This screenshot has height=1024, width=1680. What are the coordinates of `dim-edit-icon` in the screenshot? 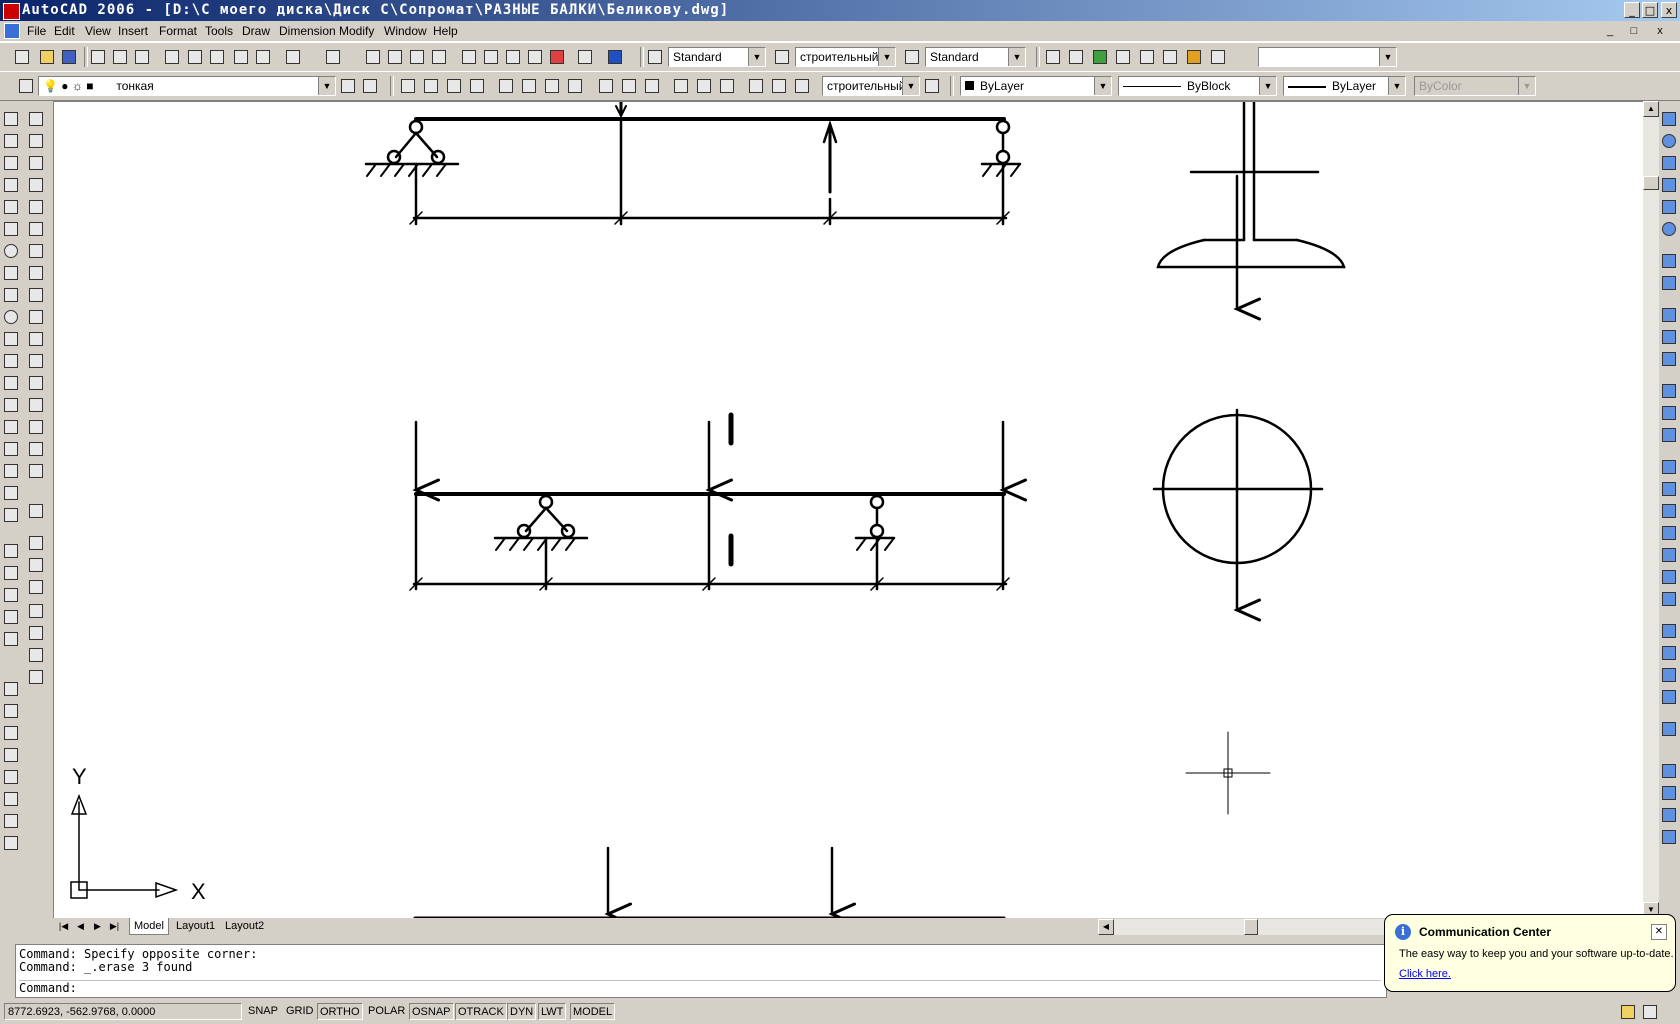 It's located at (756, 86).